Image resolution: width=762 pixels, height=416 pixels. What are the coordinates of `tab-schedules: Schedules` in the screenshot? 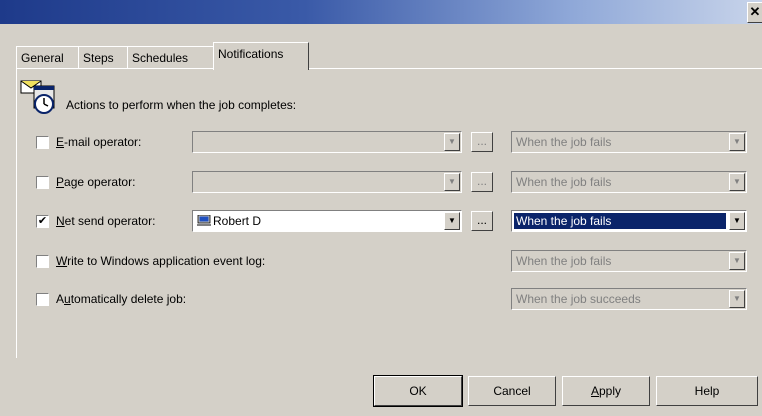 It's located at (171, 57).